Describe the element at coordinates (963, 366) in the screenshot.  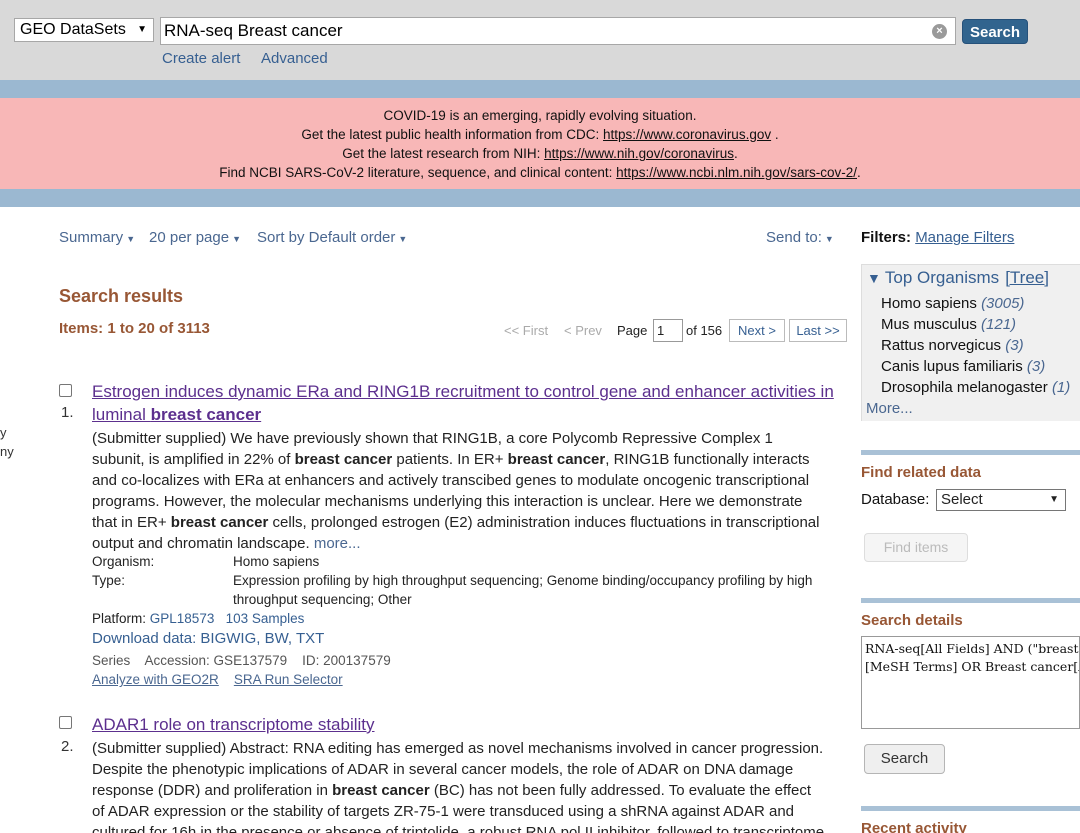
I see `organism-filter: Canis lupus familiaris (3)` at that location.